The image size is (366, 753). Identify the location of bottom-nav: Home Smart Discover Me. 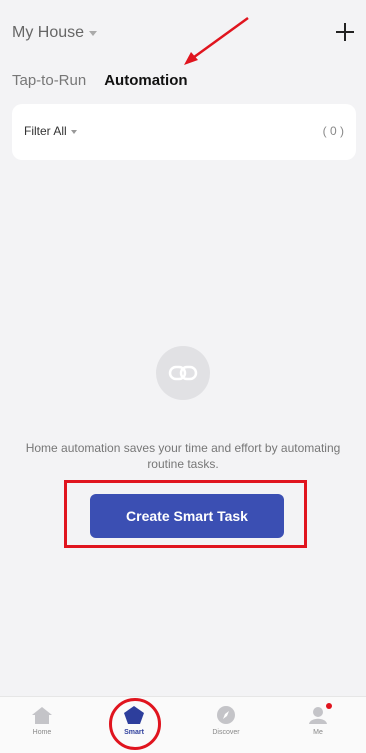
(183, 724).